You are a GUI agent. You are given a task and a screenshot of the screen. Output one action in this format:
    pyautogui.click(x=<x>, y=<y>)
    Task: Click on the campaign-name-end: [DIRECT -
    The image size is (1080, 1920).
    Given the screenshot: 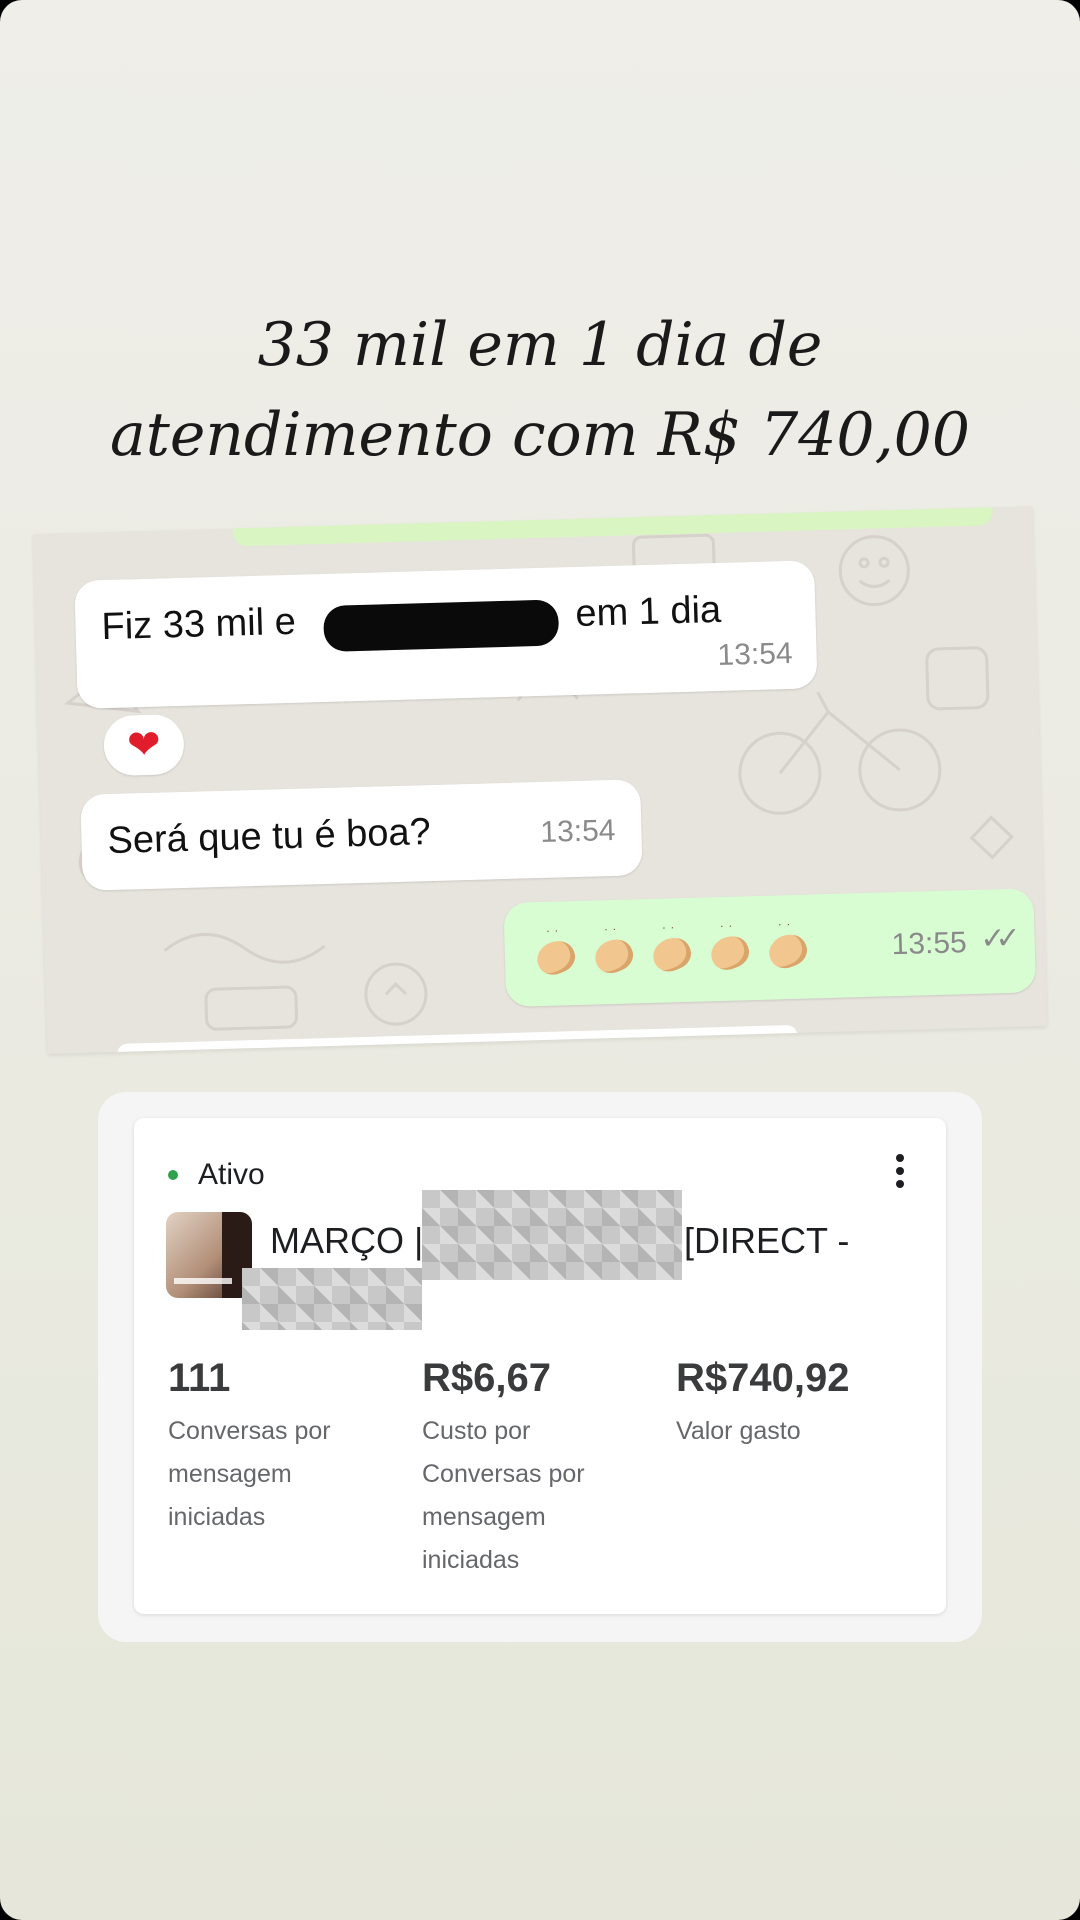 What is the action you would take?
    pyautogui.click(x=766, y=1241)
    